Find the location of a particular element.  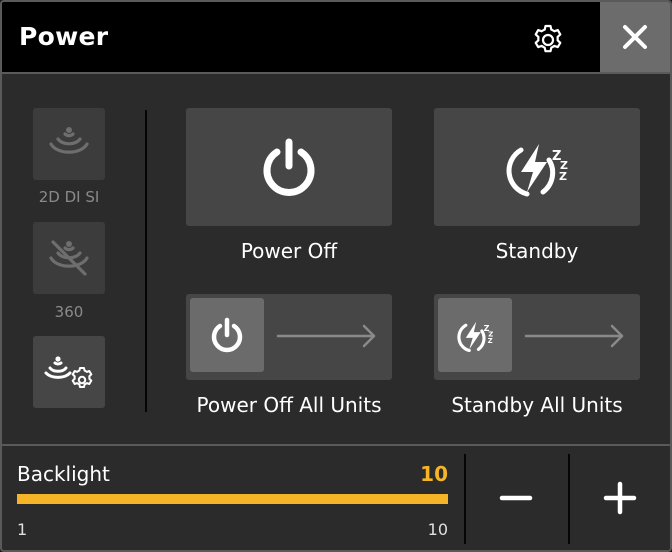

backlight-min-label: 1 is located at coordinates (22, 529).